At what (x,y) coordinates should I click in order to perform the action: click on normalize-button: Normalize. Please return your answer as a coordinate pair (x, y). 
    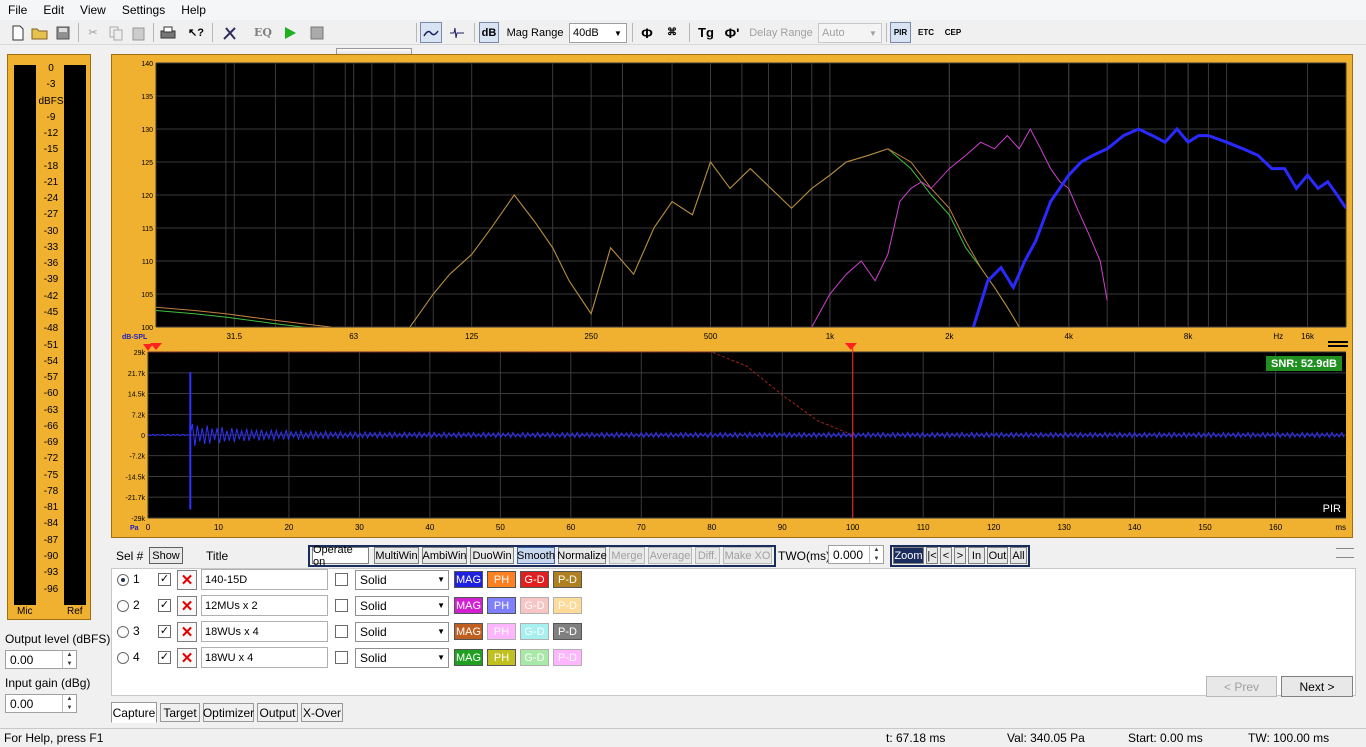
    Looking at the image, I should click on (582, 555).